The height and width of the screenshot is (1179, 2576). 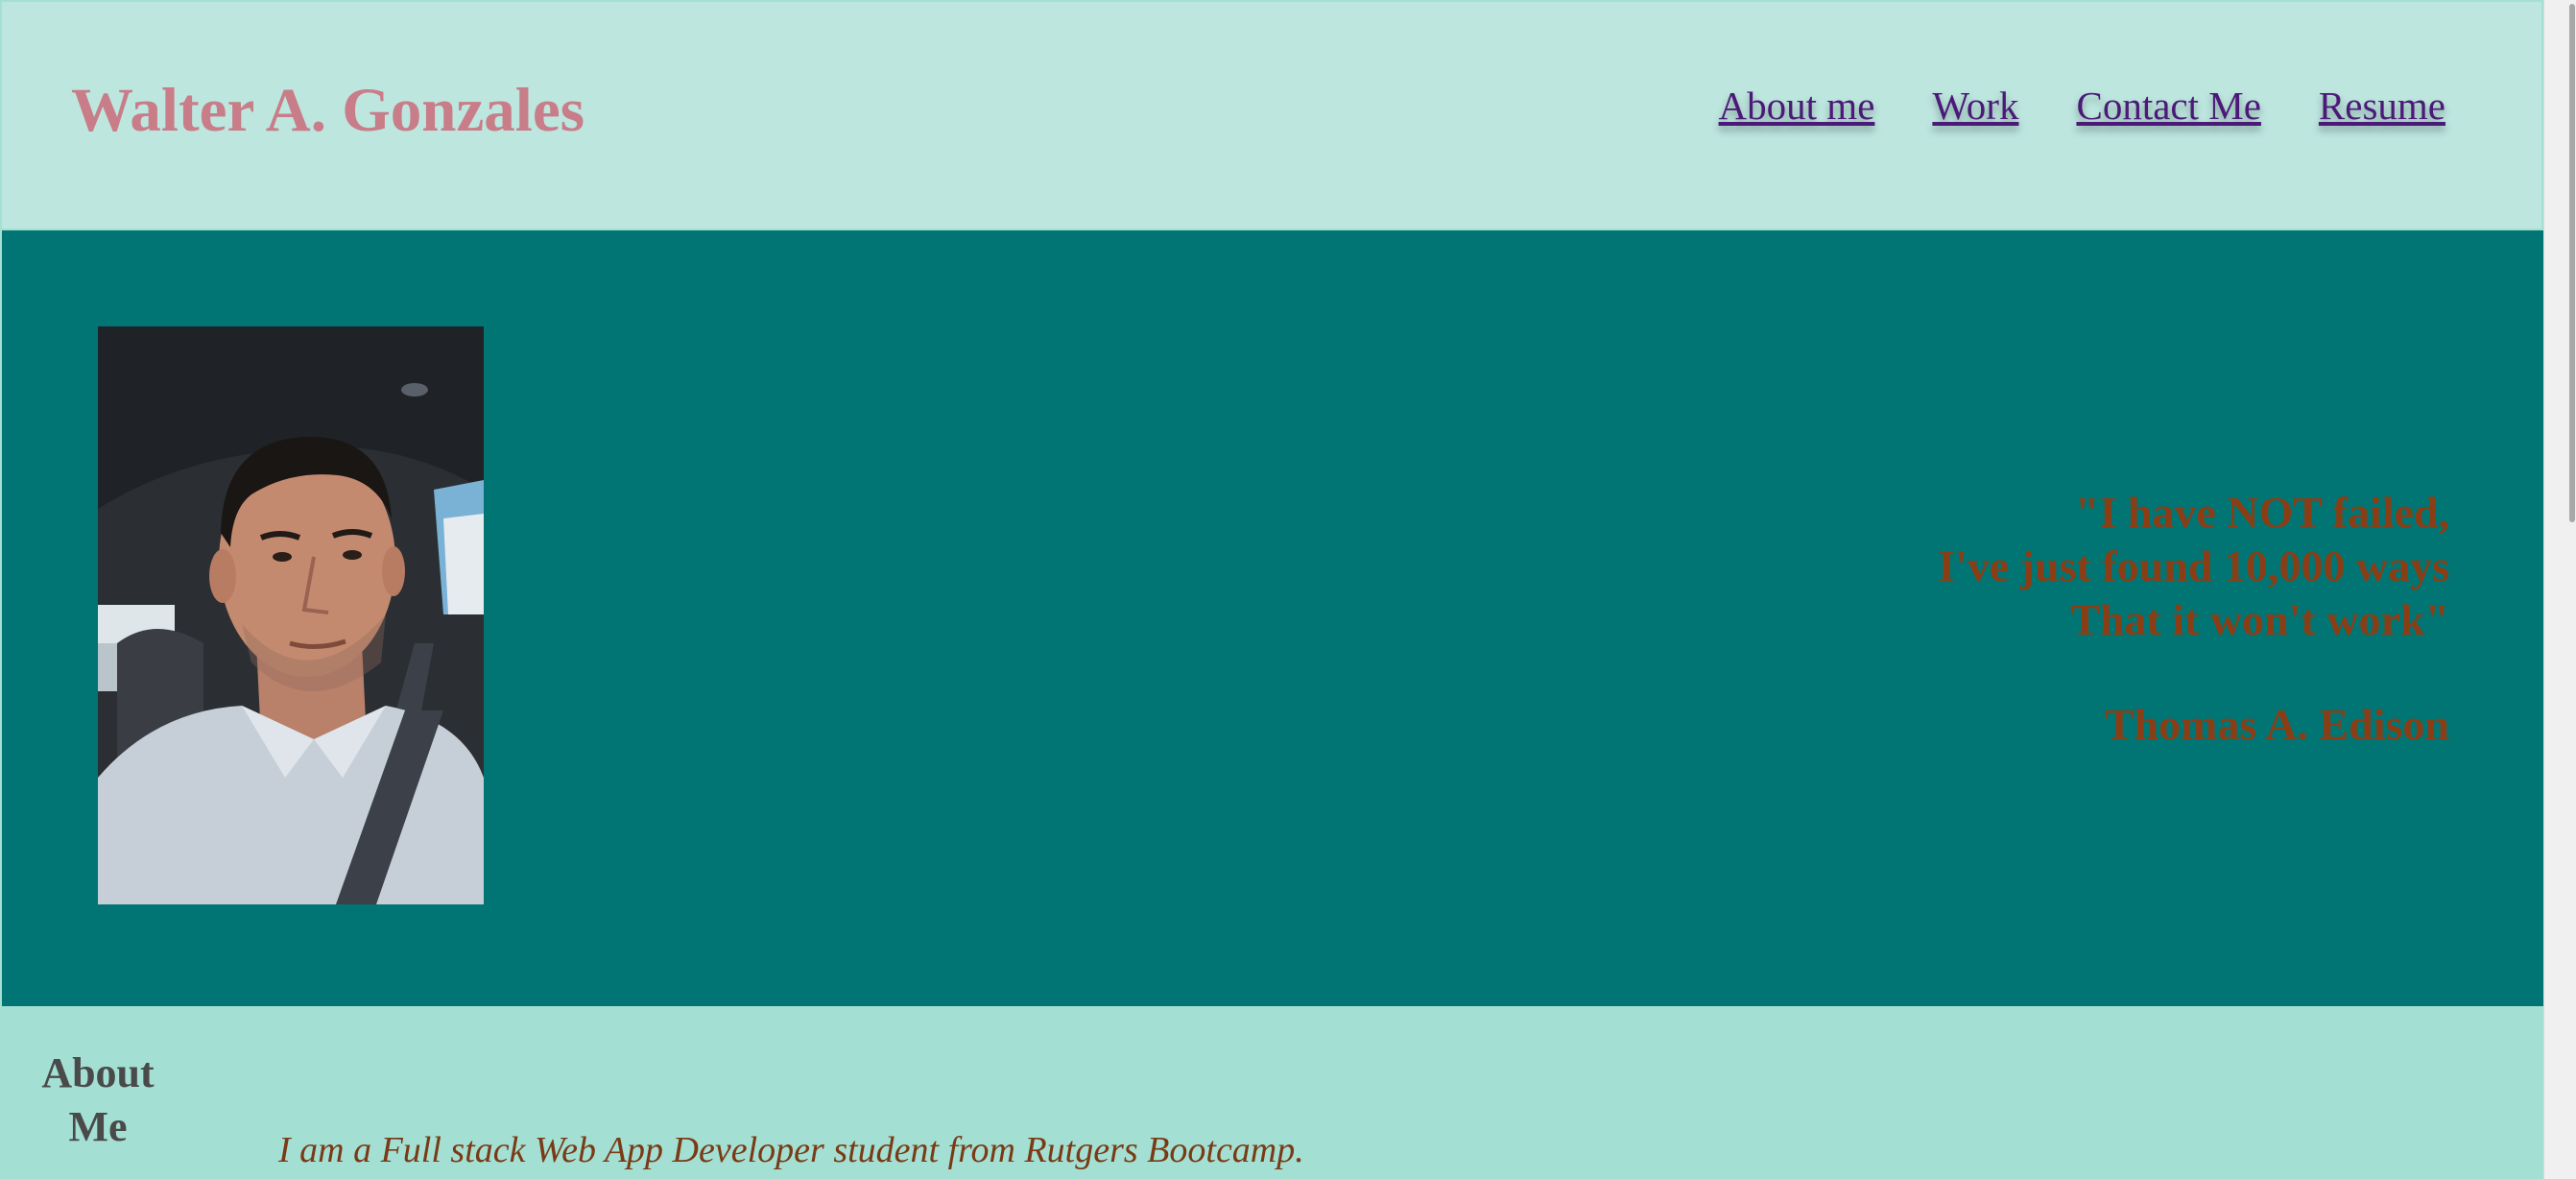 What do you see at coordinates (1975, 106) in the screenshot?
I see `nav-link-work: Work` at bounding box center [1975, 106].